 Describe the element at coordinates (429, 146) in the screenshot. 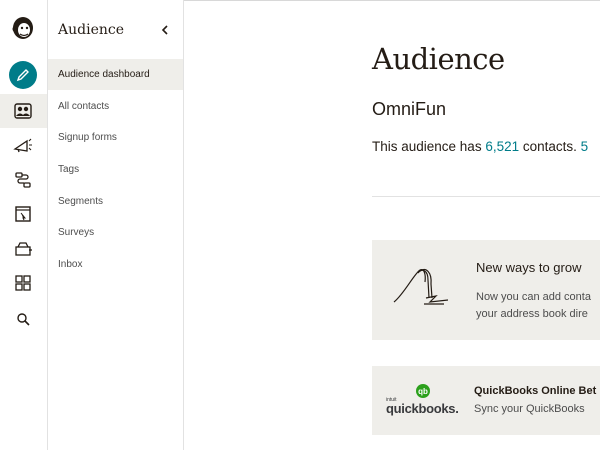

I see `summary-prefix: This audience has` at that location.